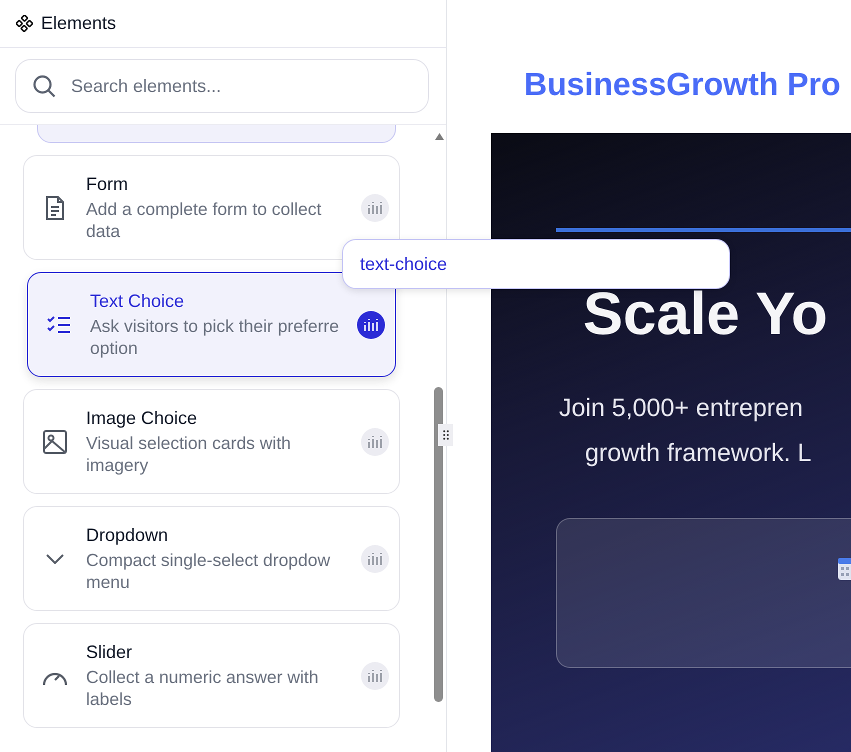  What do you see at coordinates (536, 264) in the screenshot?
I see `tooltip: text-choice` at bounding box center [536, 264].